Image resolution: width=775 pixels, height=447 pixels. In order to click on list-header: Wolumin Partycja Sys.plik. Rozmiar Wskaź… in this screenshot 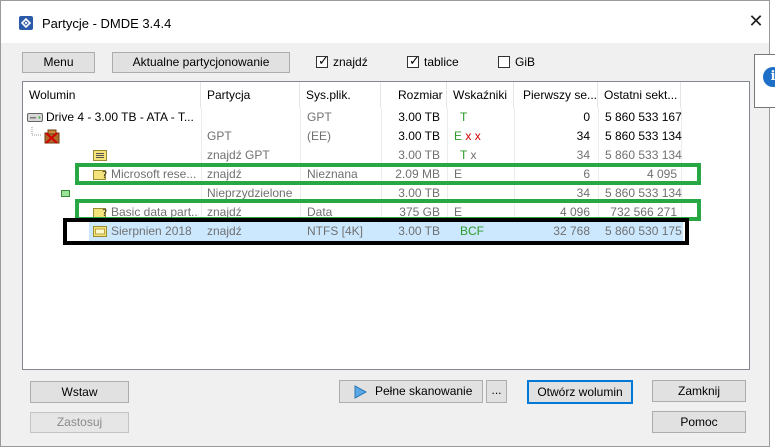, I will do `click(386, 95)`.